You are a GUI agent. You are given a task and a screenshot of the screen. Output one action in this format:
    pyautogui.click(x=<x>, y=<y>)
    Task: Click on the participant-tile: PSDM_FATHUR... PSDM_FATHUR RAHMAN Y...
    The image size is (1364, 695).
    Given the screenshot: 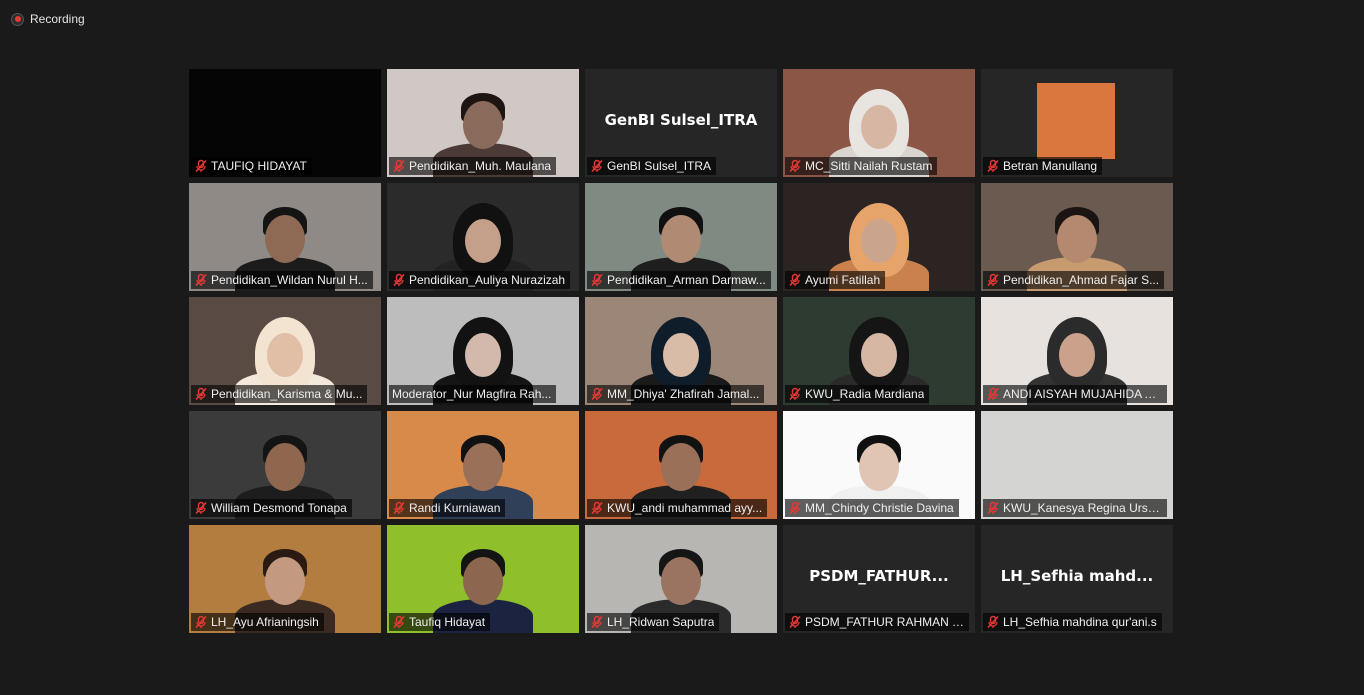 What is the action you would take?
    pyautogui.click(x=879, y=579)
    